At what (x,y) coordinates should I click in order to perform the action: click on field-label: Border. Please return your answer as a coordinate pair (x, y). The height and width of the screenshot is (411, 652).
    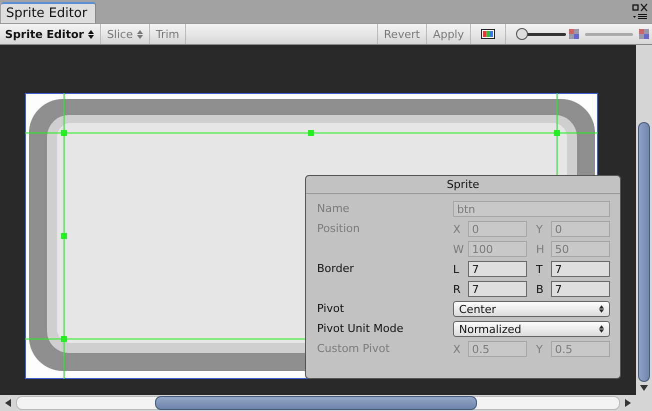
    Looking at the image, I should click on (336, 269).